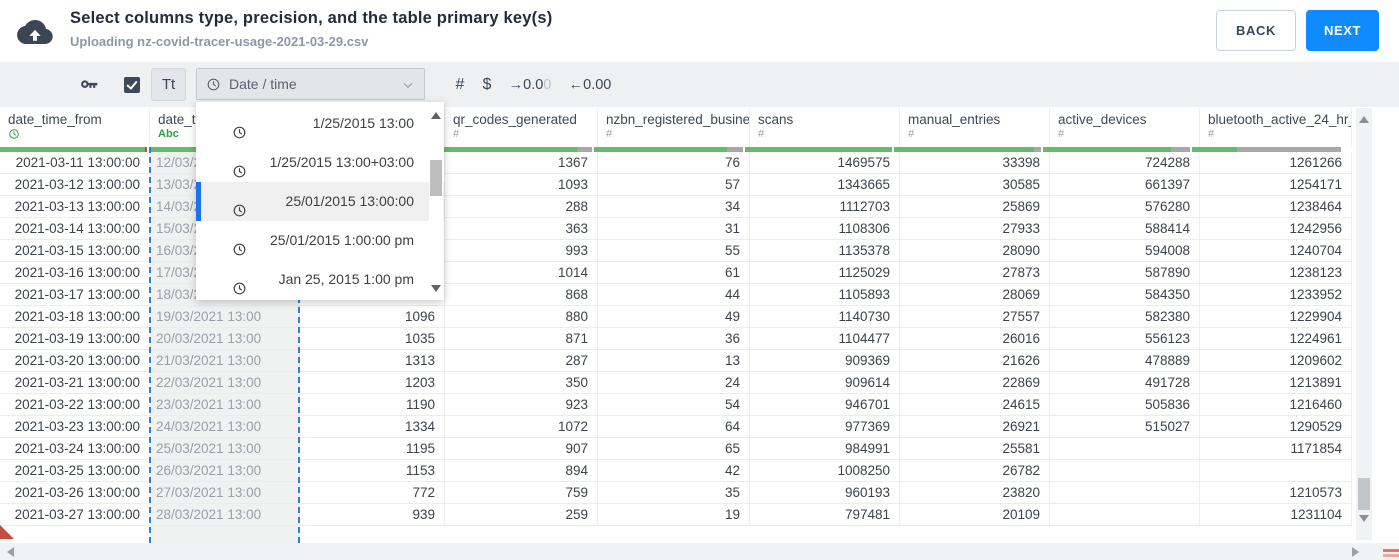 The height and width of the screenshot is (560, 1399). Describe the element at coordinates (825, 163) in the screenshot. I see `table-cell: 1469575` at that location.